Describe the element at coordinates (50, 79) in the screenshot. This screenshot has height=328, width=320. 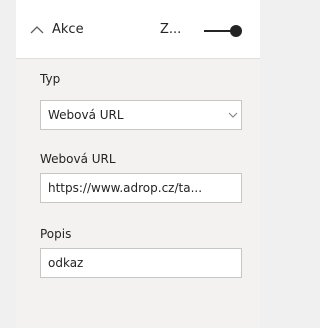
I see `type-label: Typ` at that location.